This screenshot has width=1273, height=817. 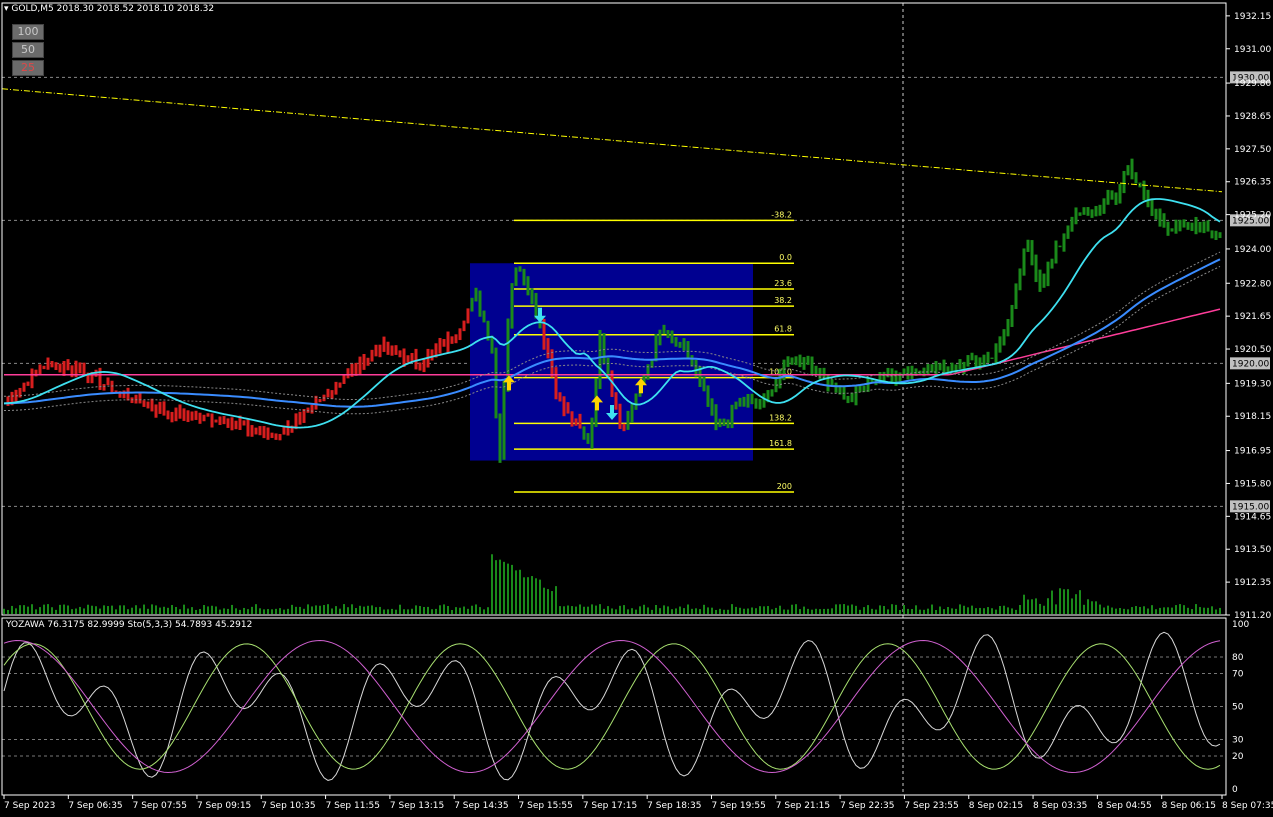 I want to click on time-tick-label: 7 Sep 14:35, so click(x=481, y=806).